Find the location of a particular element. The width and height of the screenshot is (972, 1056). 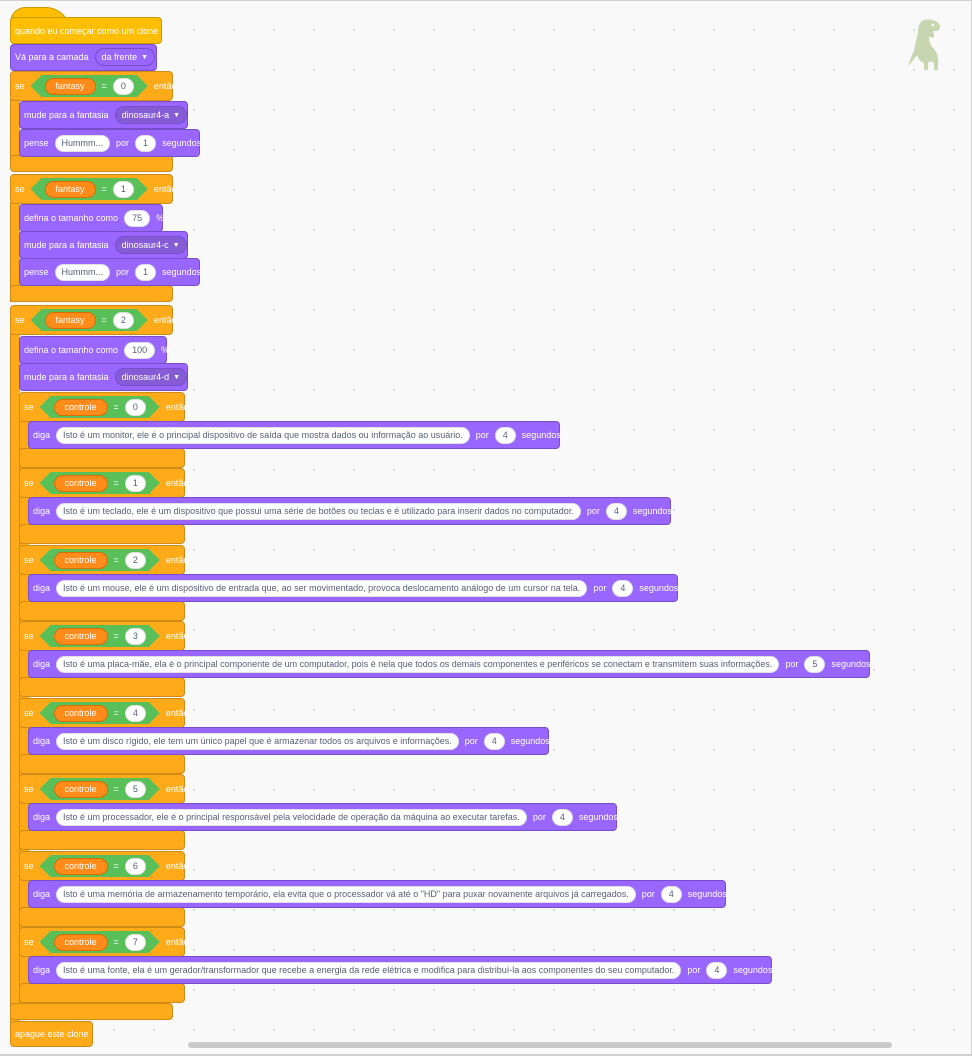

equals-operator: controle = 3 is located at coordinates (100, 636).